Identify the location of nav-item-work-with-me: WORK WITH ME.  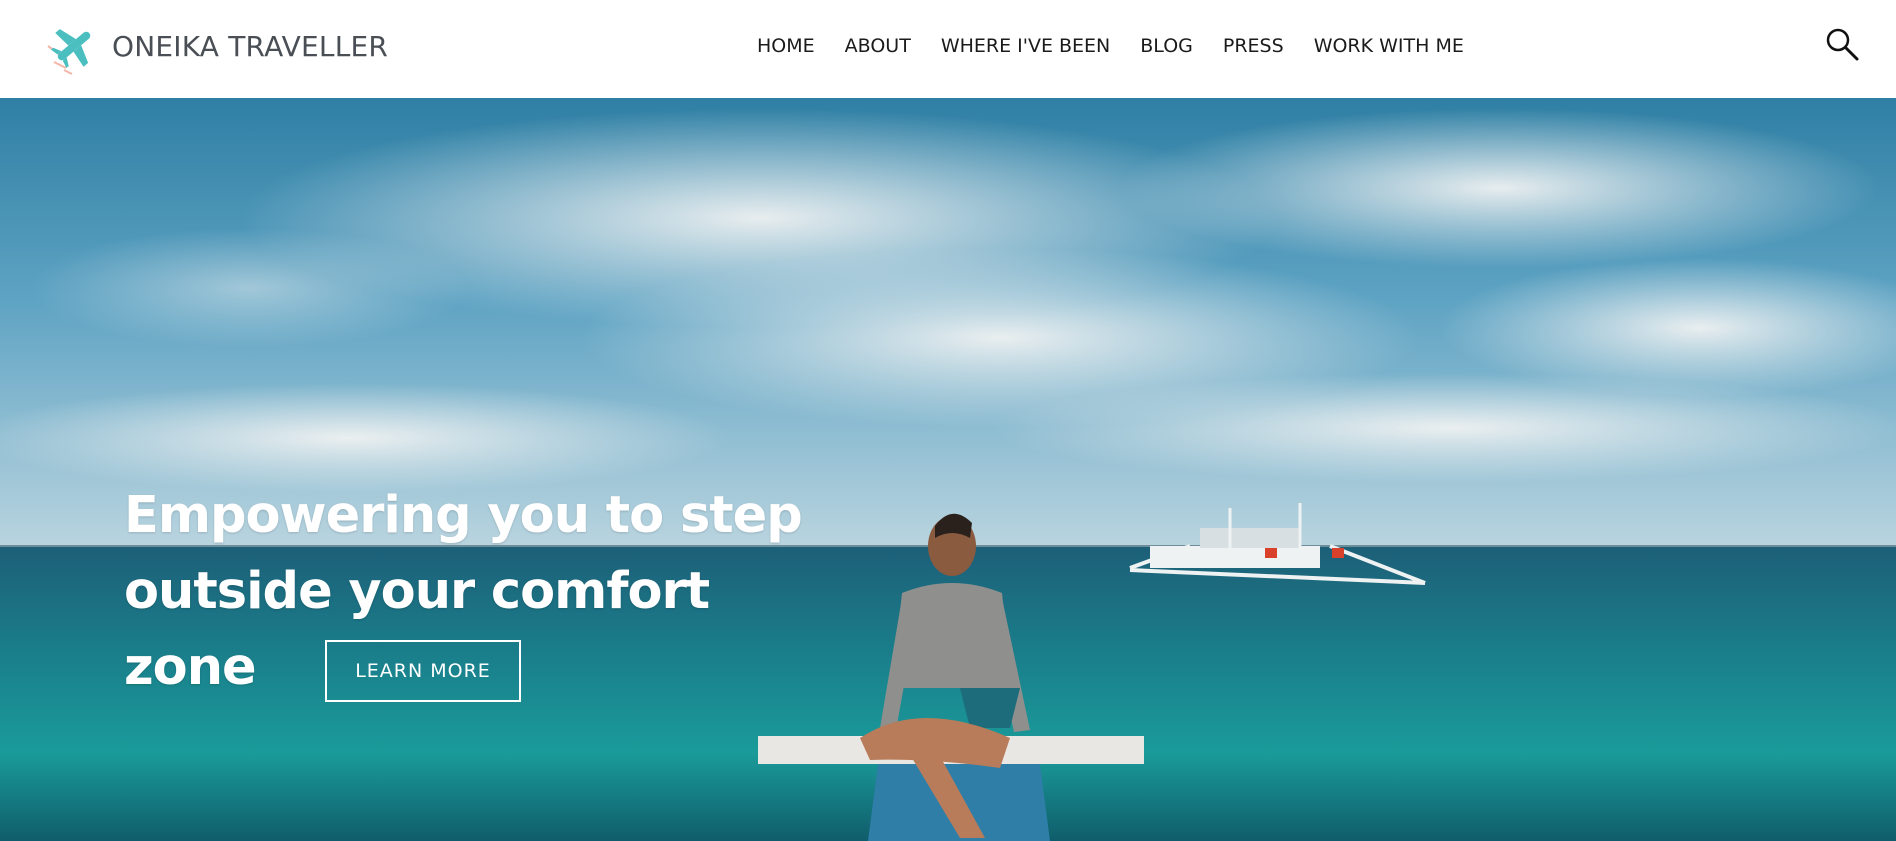
(1389, 46).